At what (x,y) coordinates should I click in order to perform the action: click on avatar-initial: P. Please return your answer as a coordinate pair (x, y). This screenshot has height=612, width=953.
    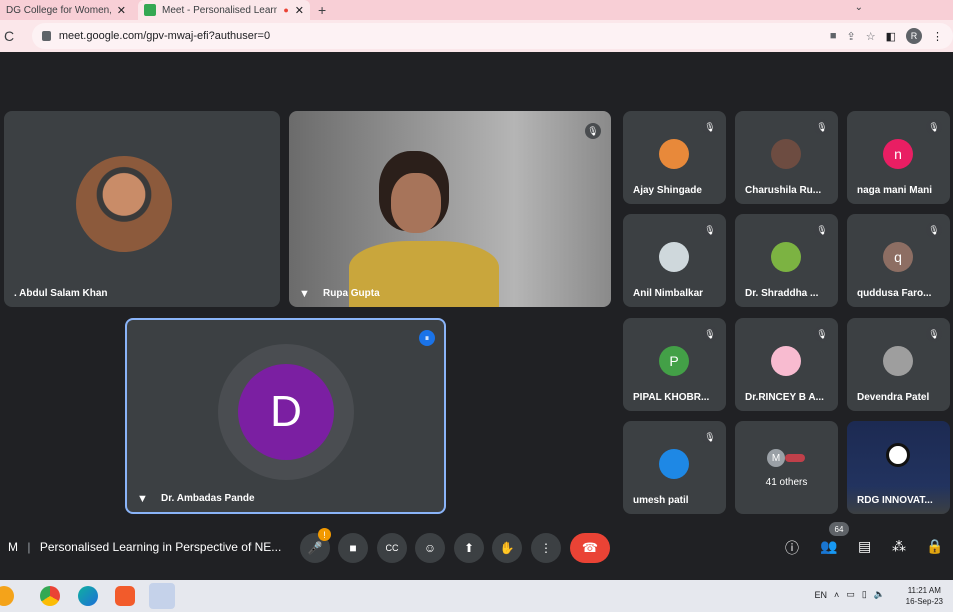
    Looking at the image, I should click on (674, 361).